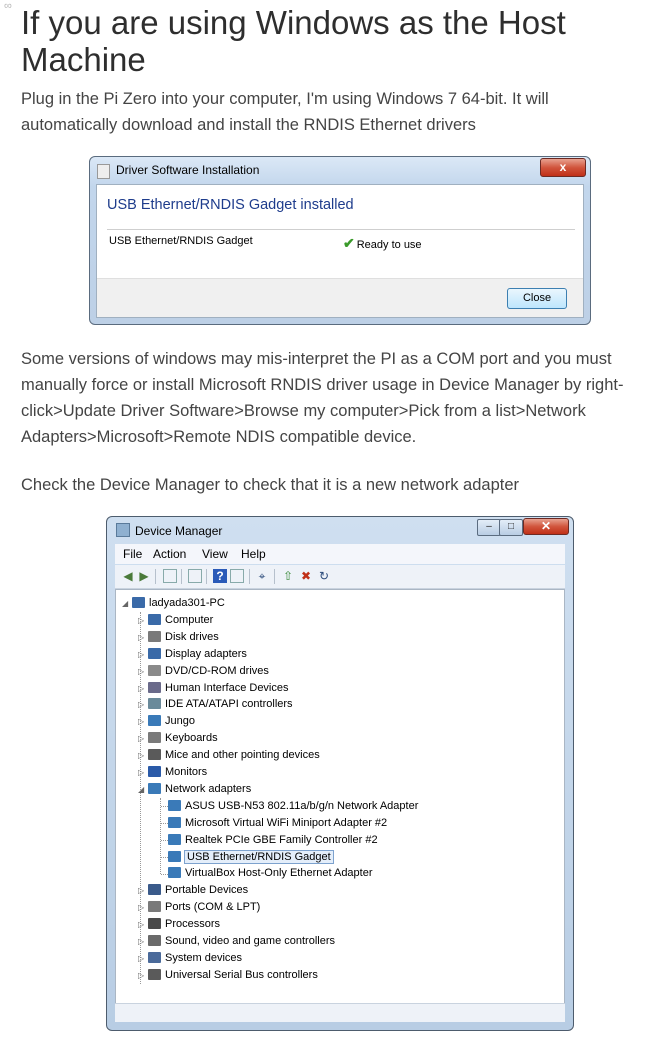 This screenshot has width=660, height=1051. Describe the element at coordinates (511, 527) in the screenshot. I see `maximize-button: □` at that location.